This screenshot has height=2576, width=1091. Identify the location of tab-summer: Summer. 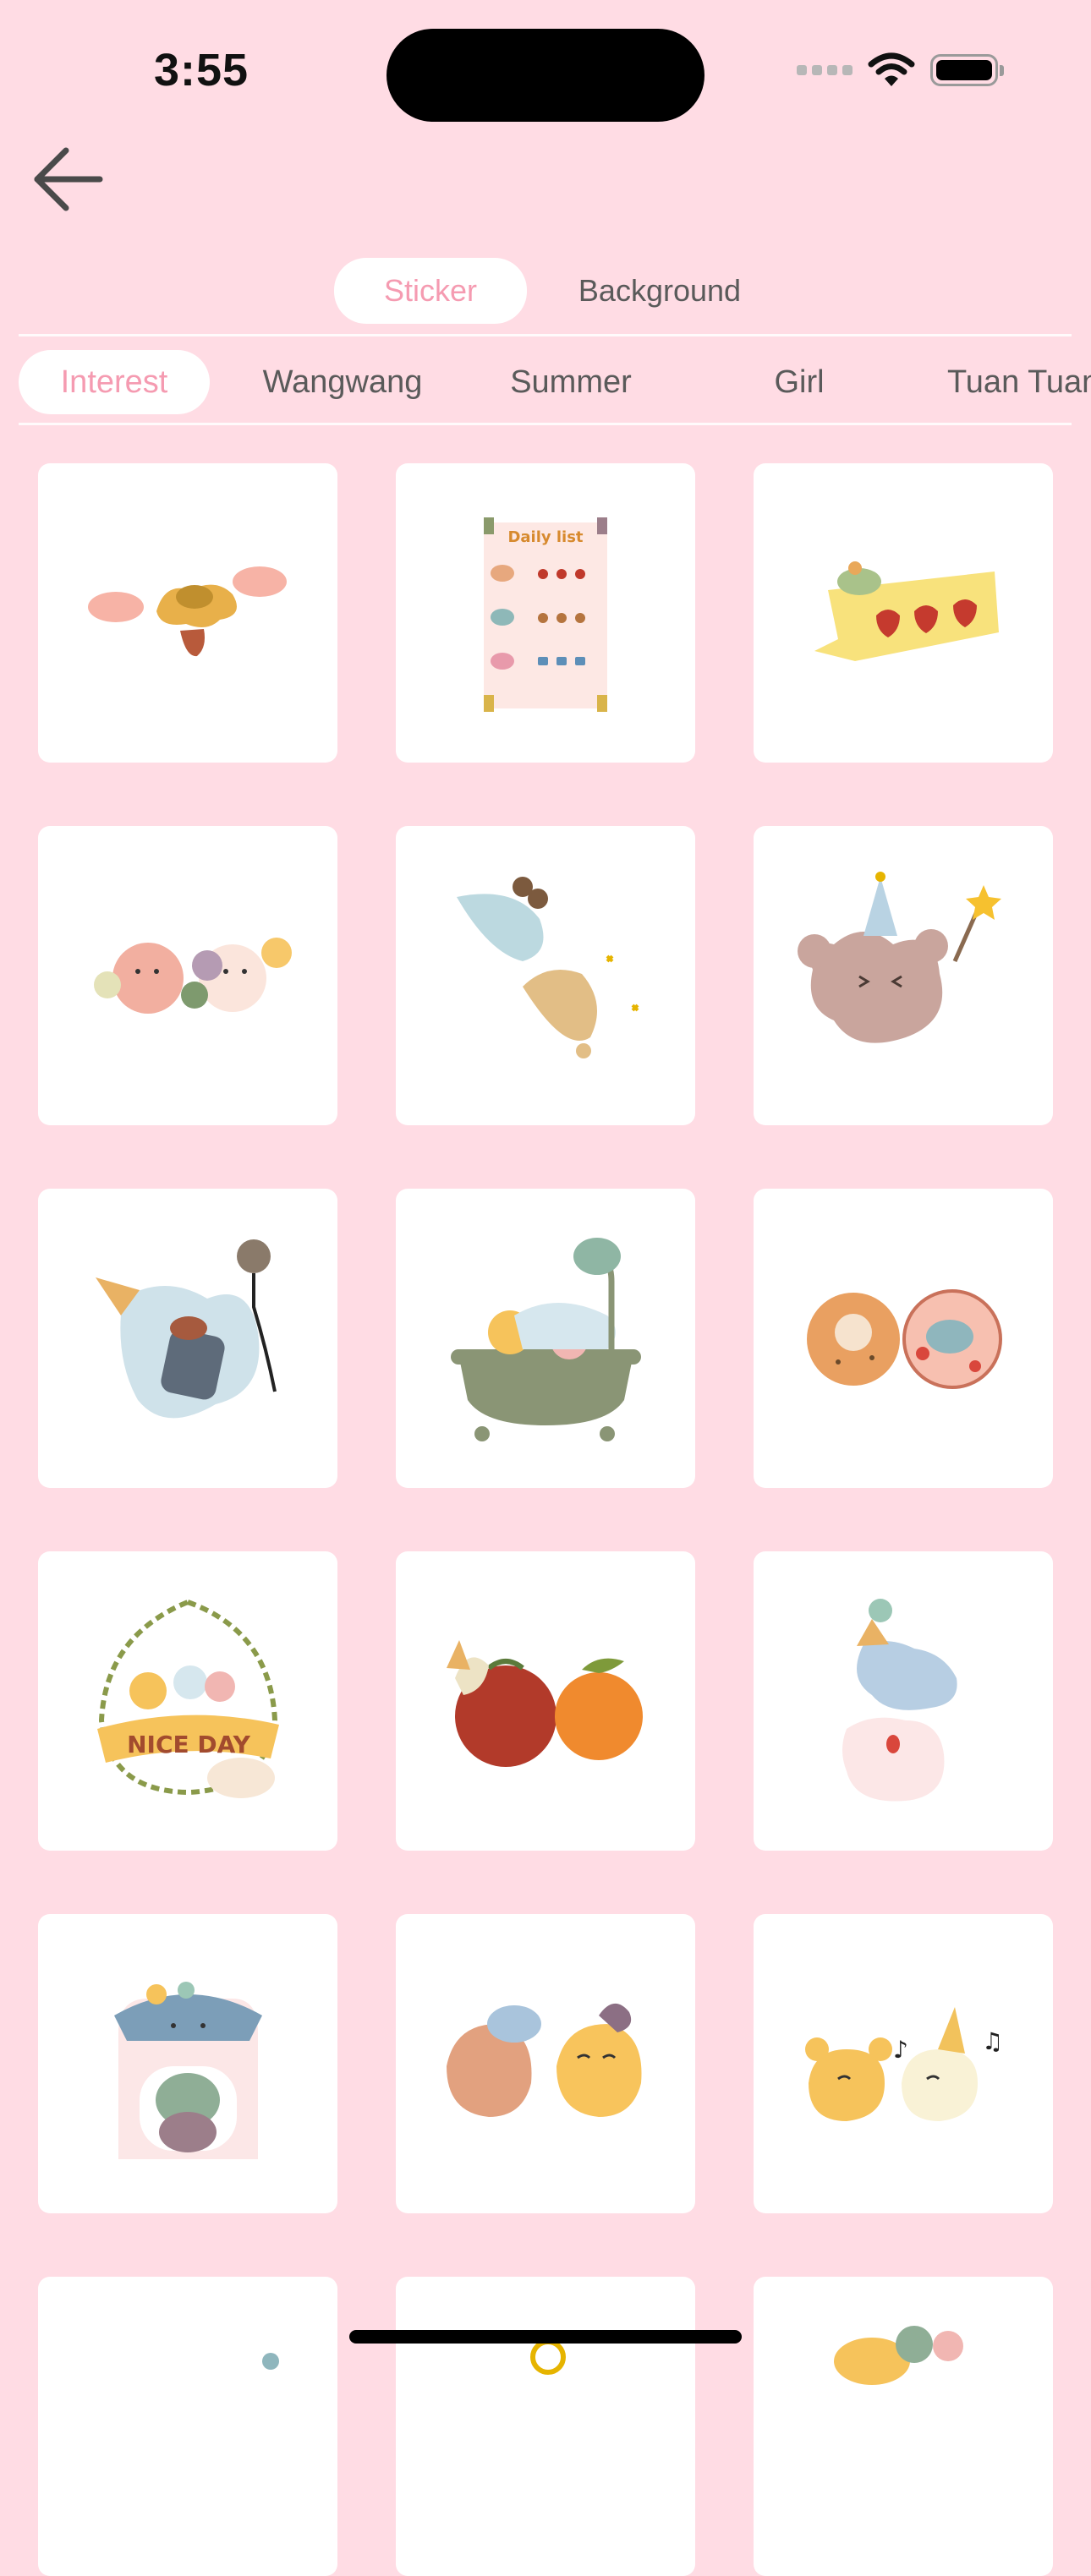
(571, 382).